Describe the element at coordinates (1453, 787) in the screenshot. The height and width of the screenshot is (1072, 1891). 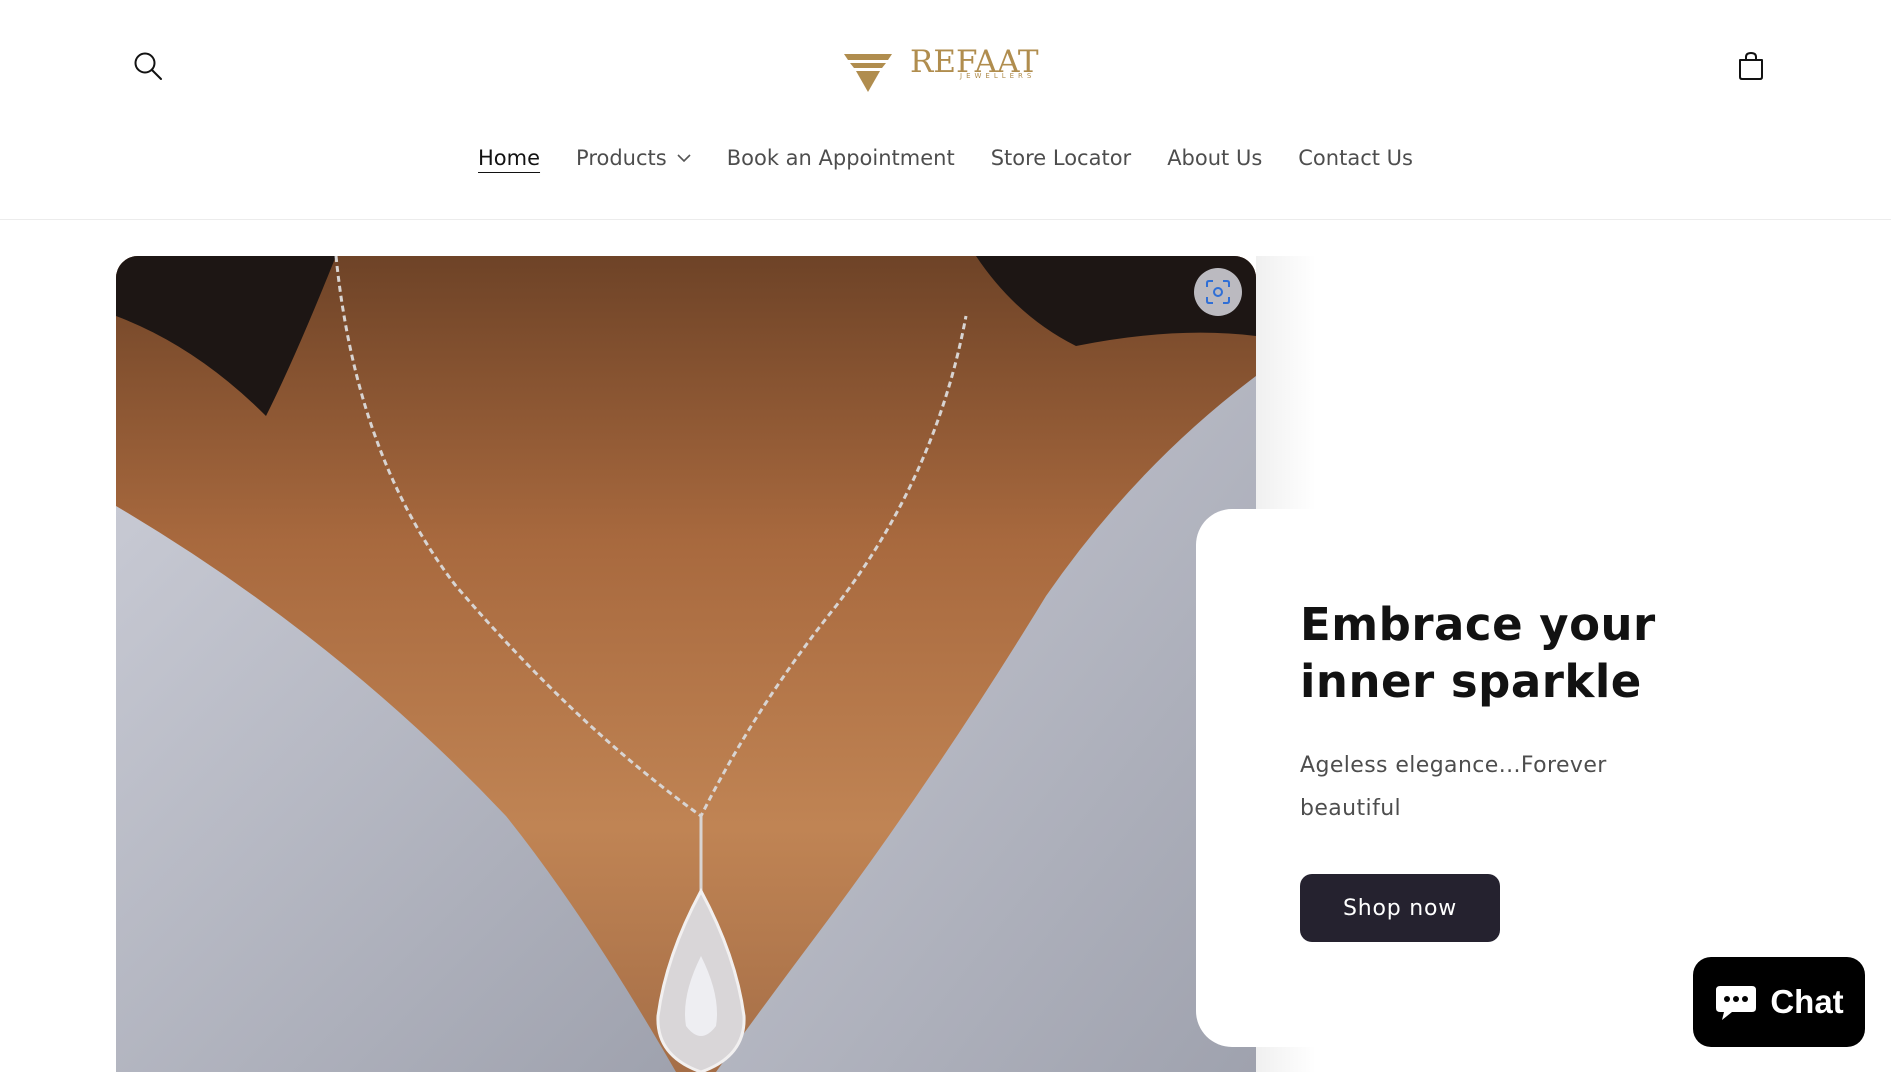
I see `hero-subtitle: Ageless elegance...Forever beautiful` at that location.